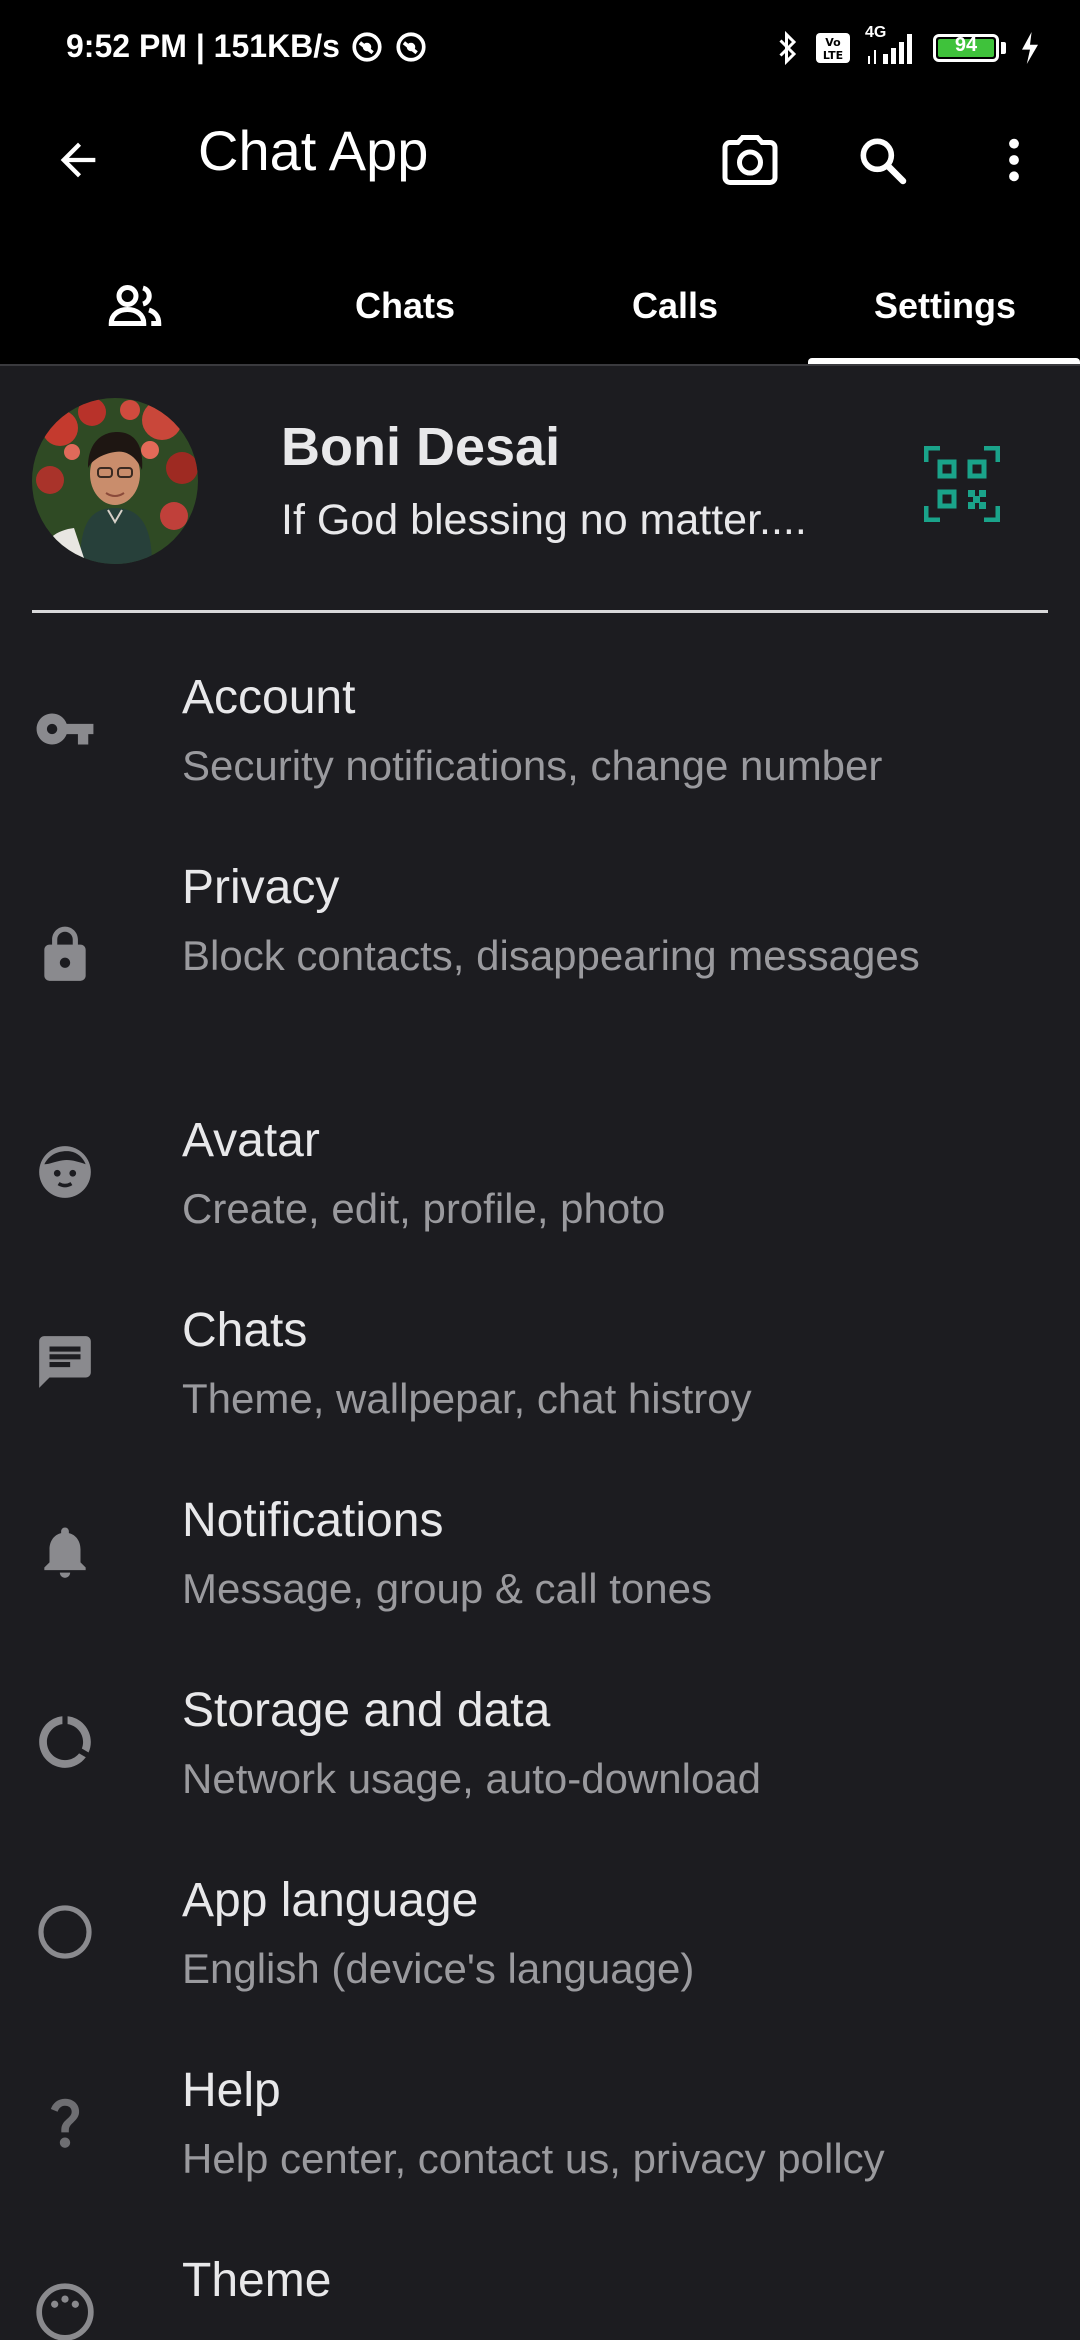  Describe the element at coordinates (540, 50) in the screenshot. I see `status-bar: 9:52 PM | 151KB/s Vo LTE 4G 94` at that location.